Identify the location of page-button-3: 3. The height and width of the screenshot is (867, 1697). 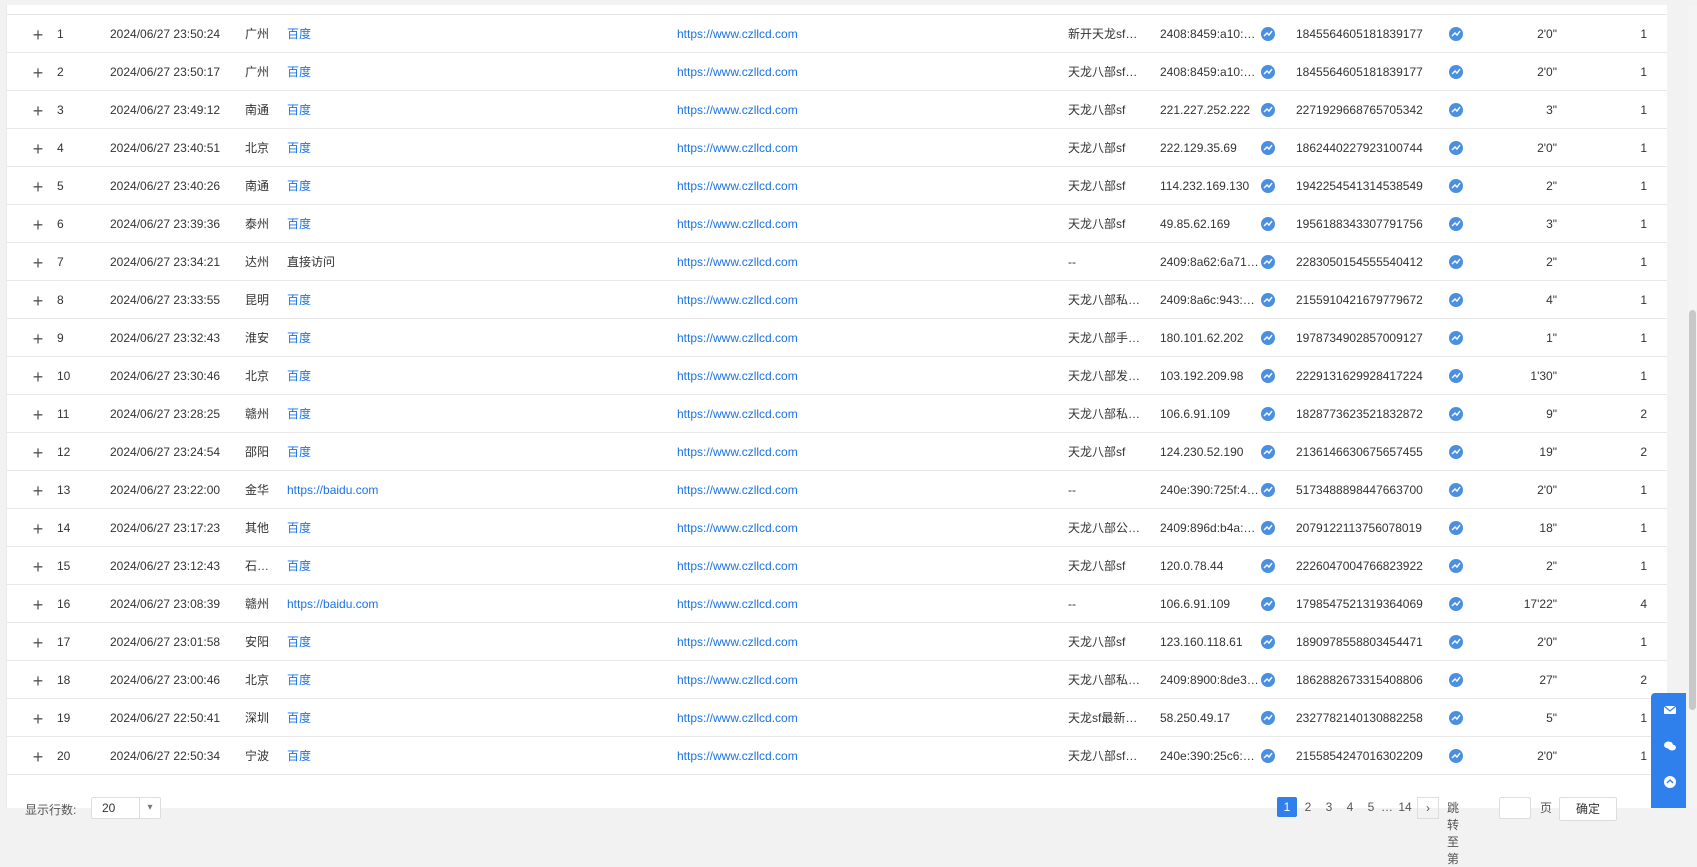
(1329, 807).